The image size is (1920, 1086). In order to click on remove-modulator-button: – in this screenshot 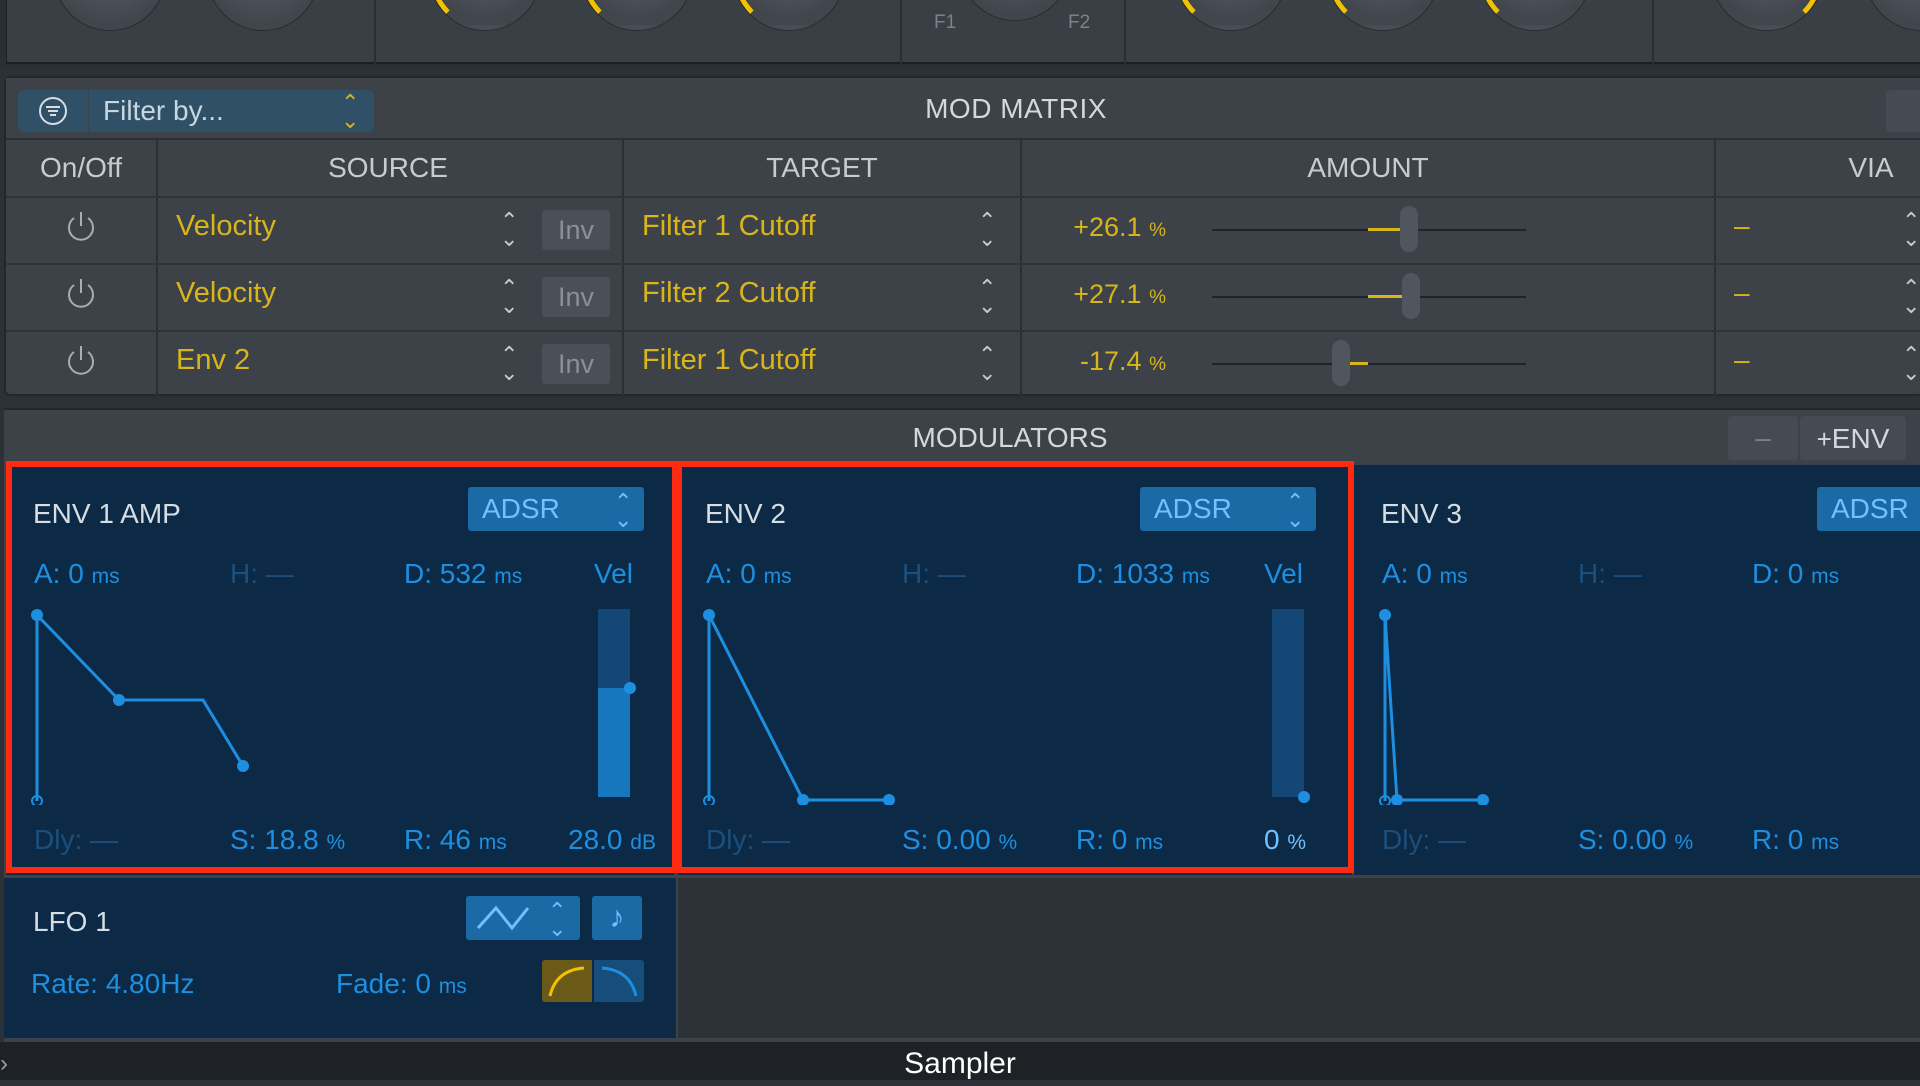, I will do `click(1763, 438)`.